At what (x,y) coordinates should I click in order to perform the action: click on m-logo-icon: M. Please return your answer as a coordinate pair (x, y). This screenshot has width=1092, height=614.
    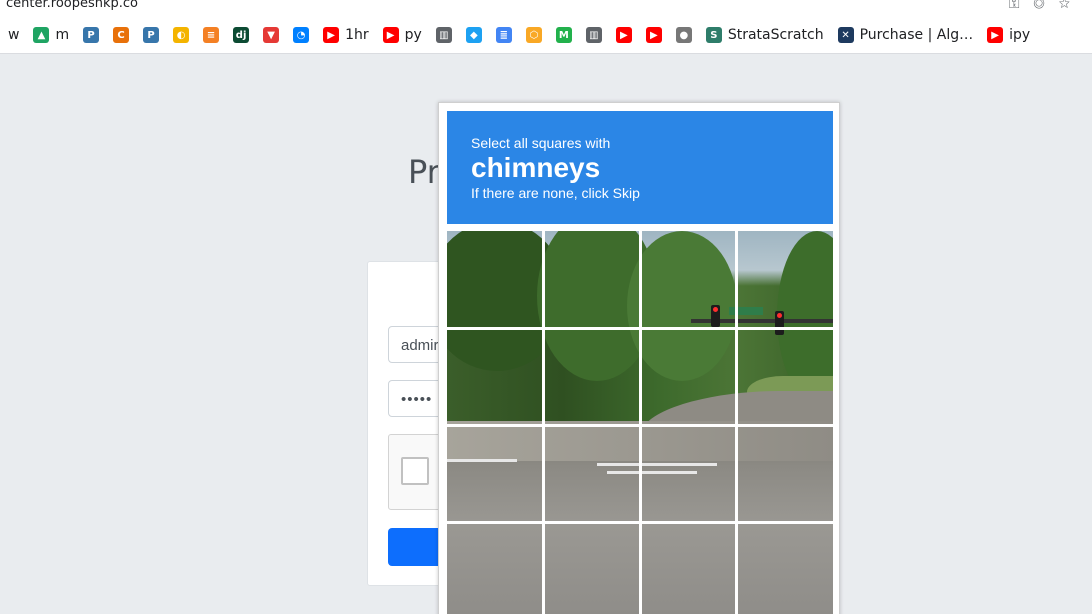
    Looking at the image, I should click on (563, 35).